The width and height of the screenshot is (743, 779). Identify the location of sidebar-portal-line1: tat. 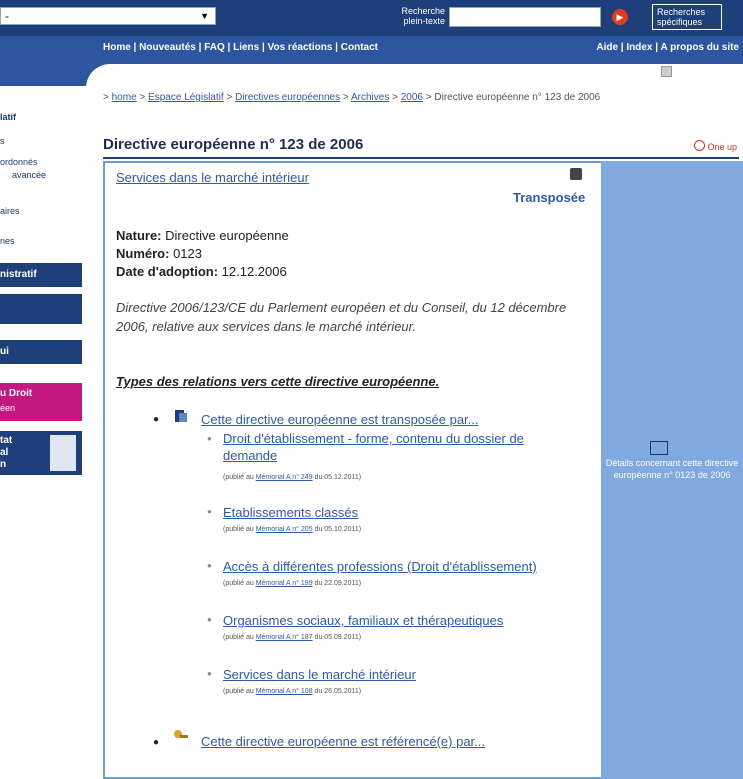
(6, 440).